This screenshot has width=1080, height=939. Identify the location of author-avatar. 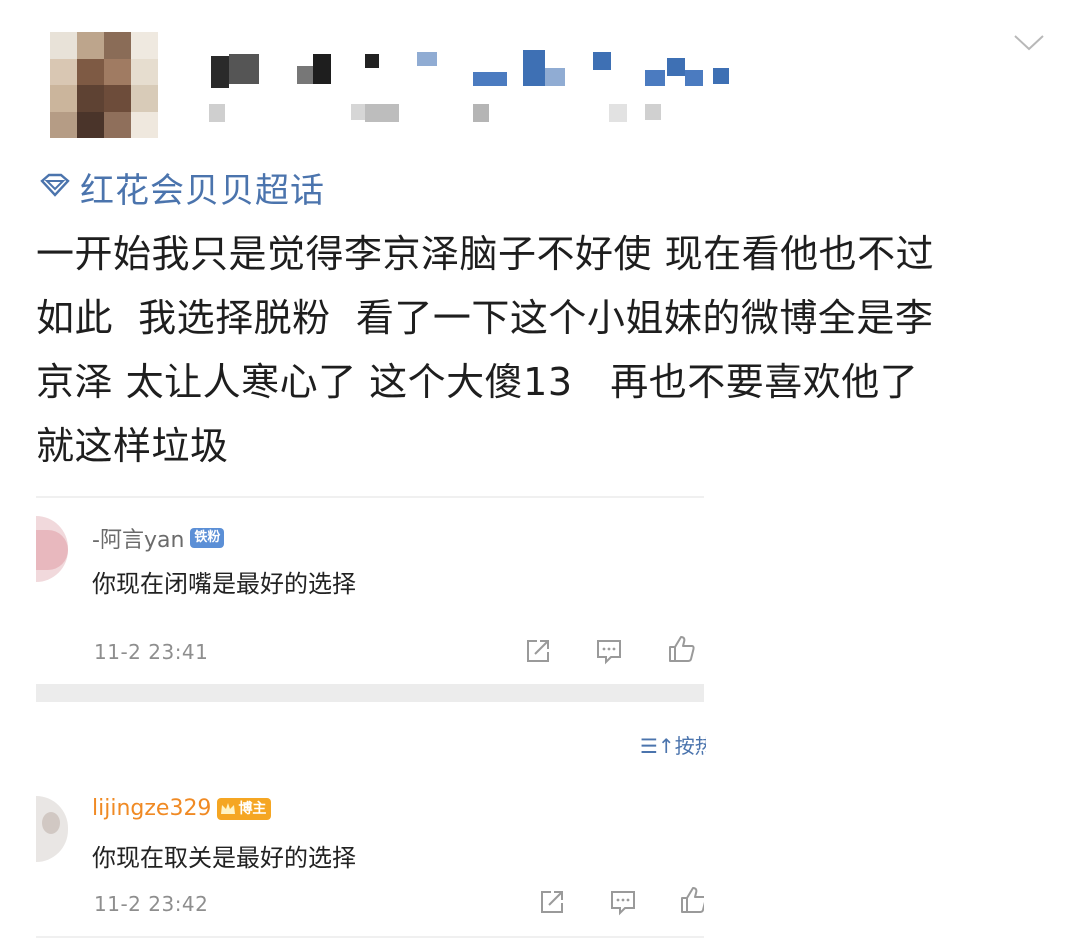
(104, 85).